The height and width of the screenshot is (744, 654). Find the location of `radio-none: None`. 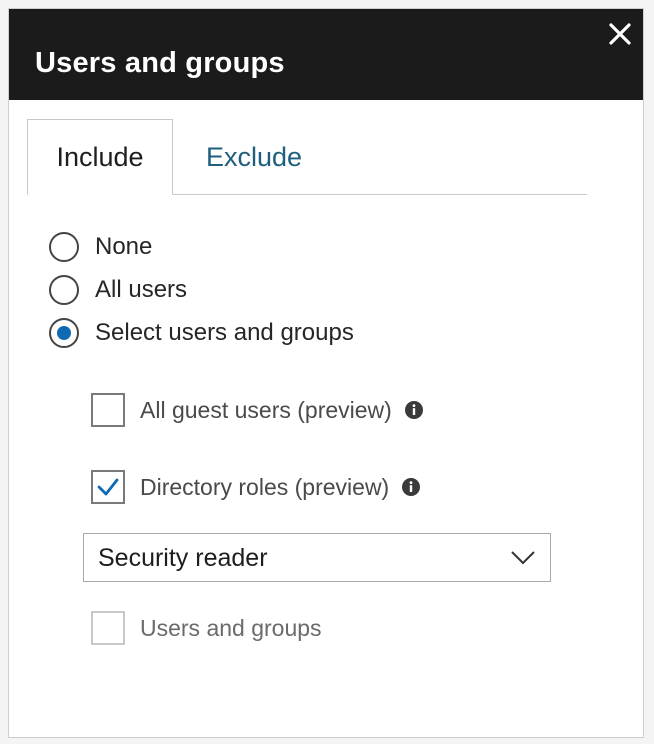

radio-none: None is located at coordinates (100, 247).